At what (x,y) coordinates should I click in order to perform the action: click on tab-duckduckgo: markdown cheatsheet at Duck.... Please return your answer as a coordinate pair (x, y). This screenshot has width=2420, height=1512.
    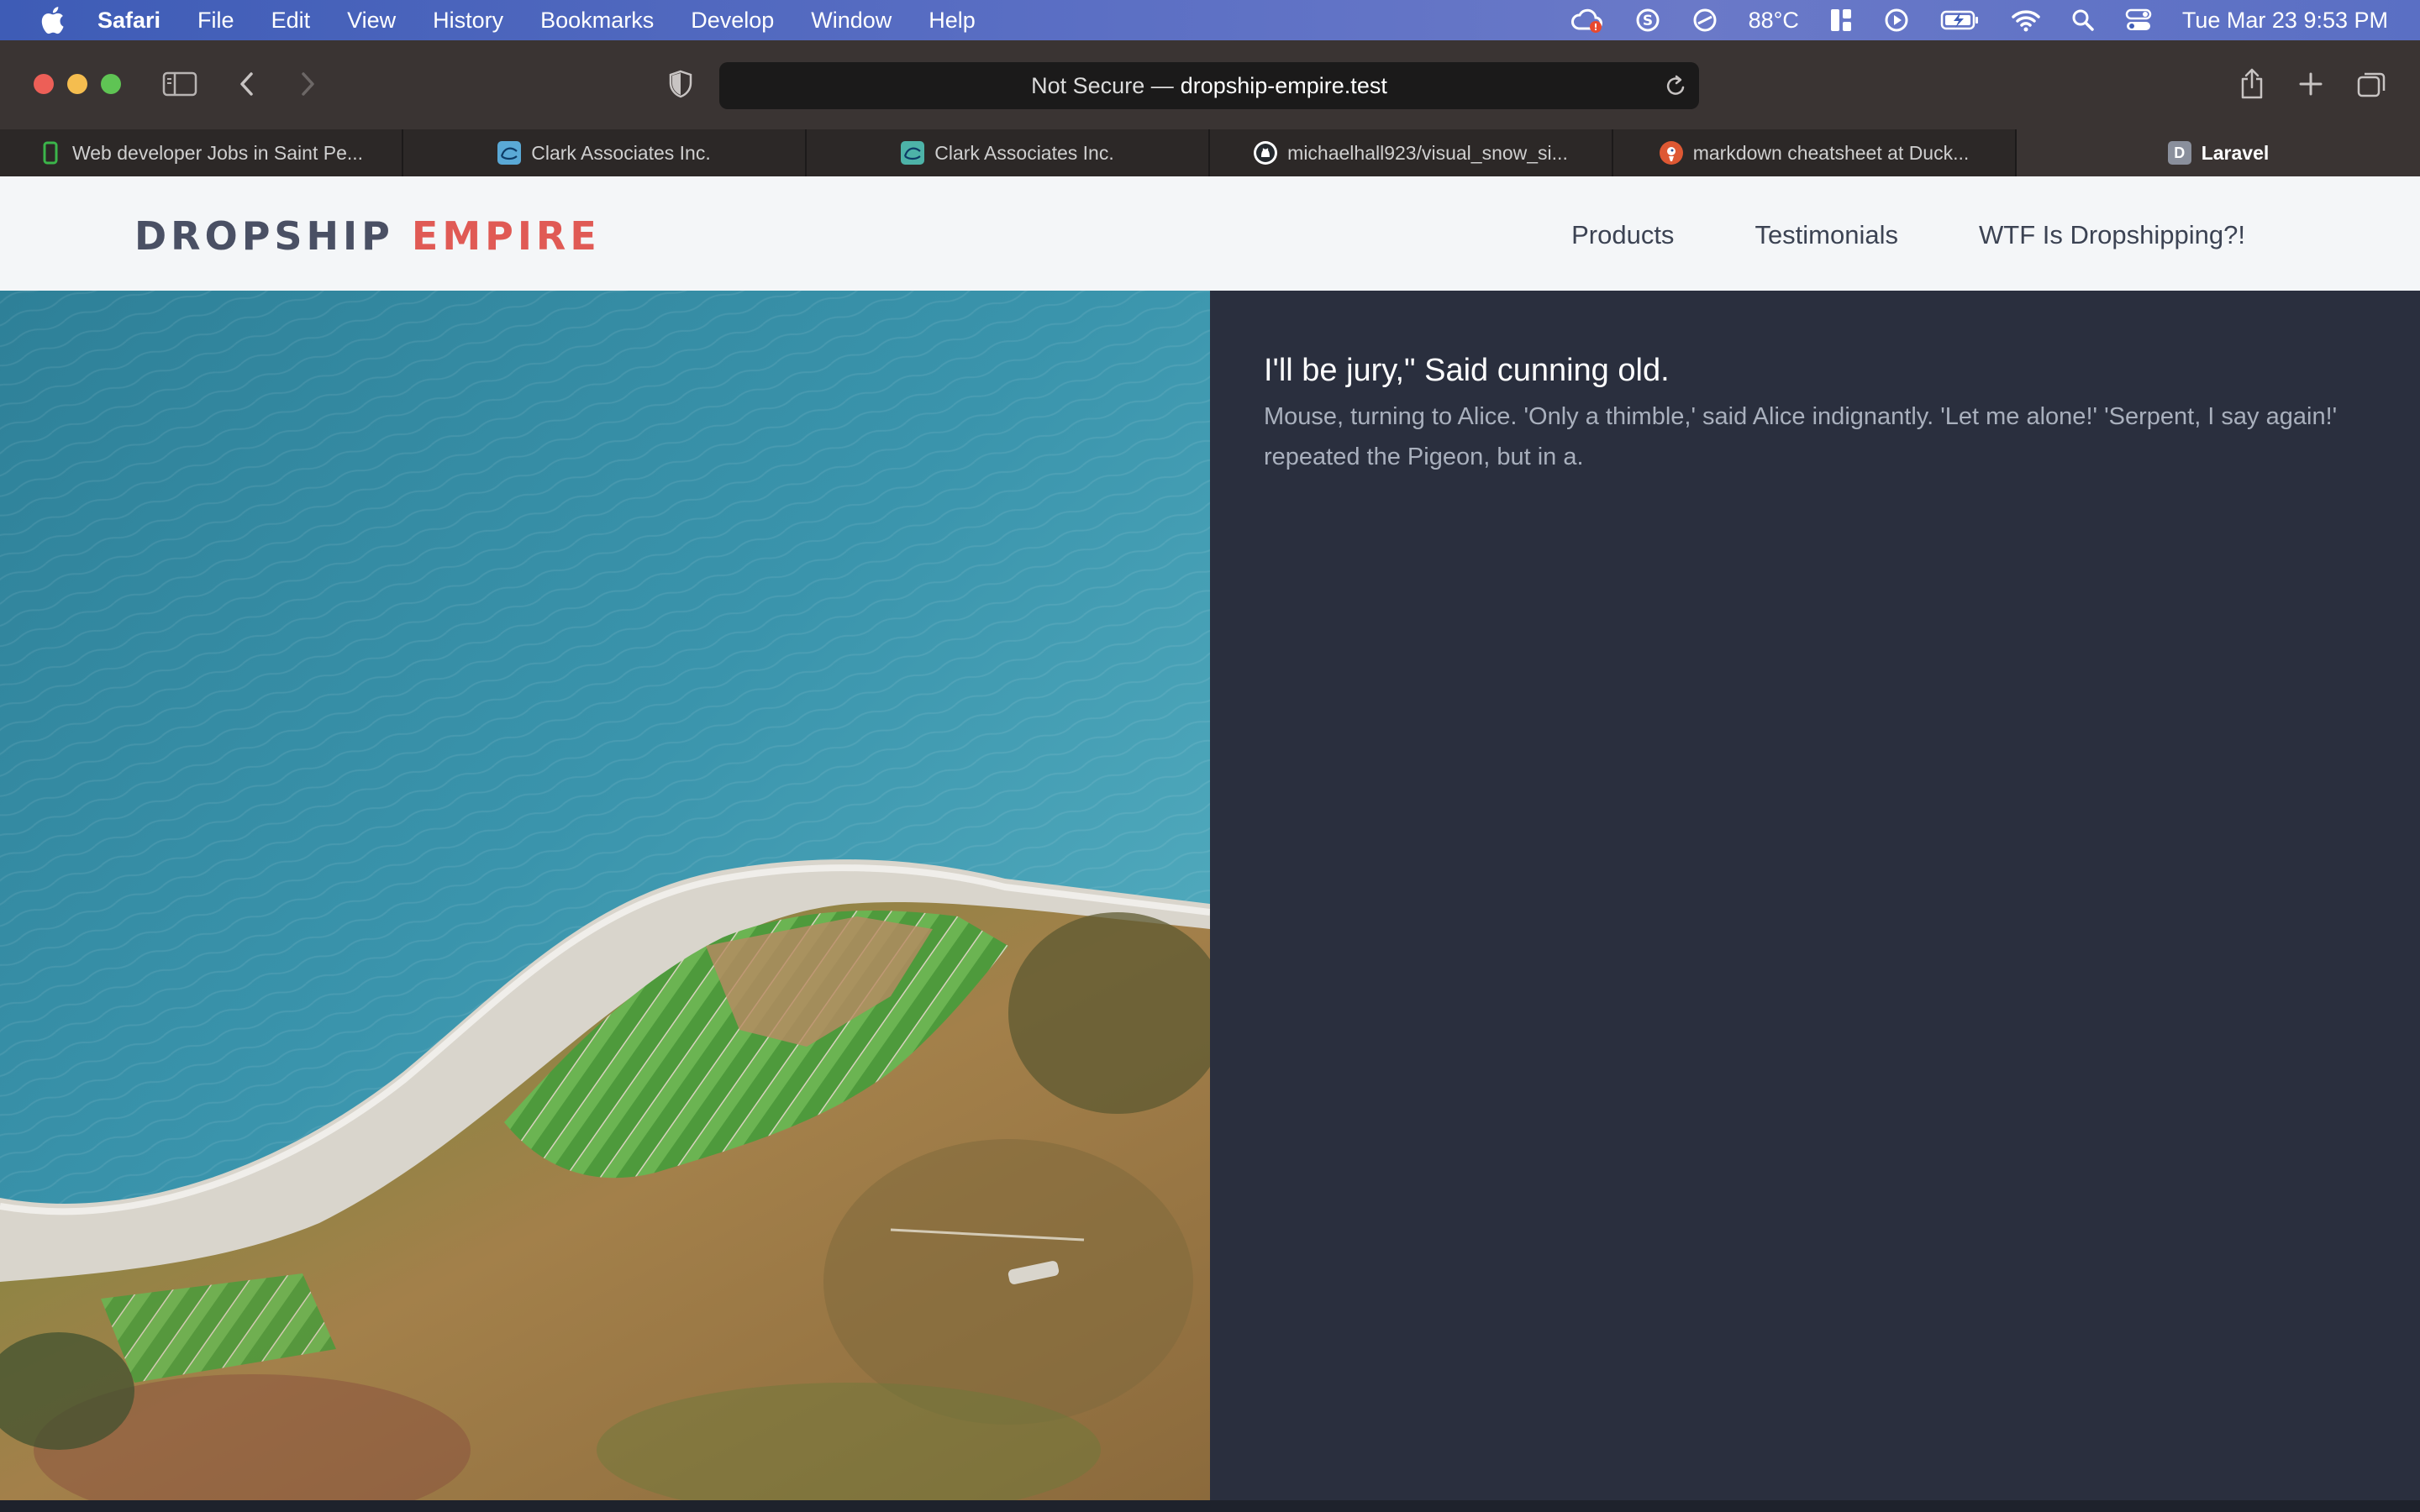
    Looking at the image, I should click on (1815, 152).